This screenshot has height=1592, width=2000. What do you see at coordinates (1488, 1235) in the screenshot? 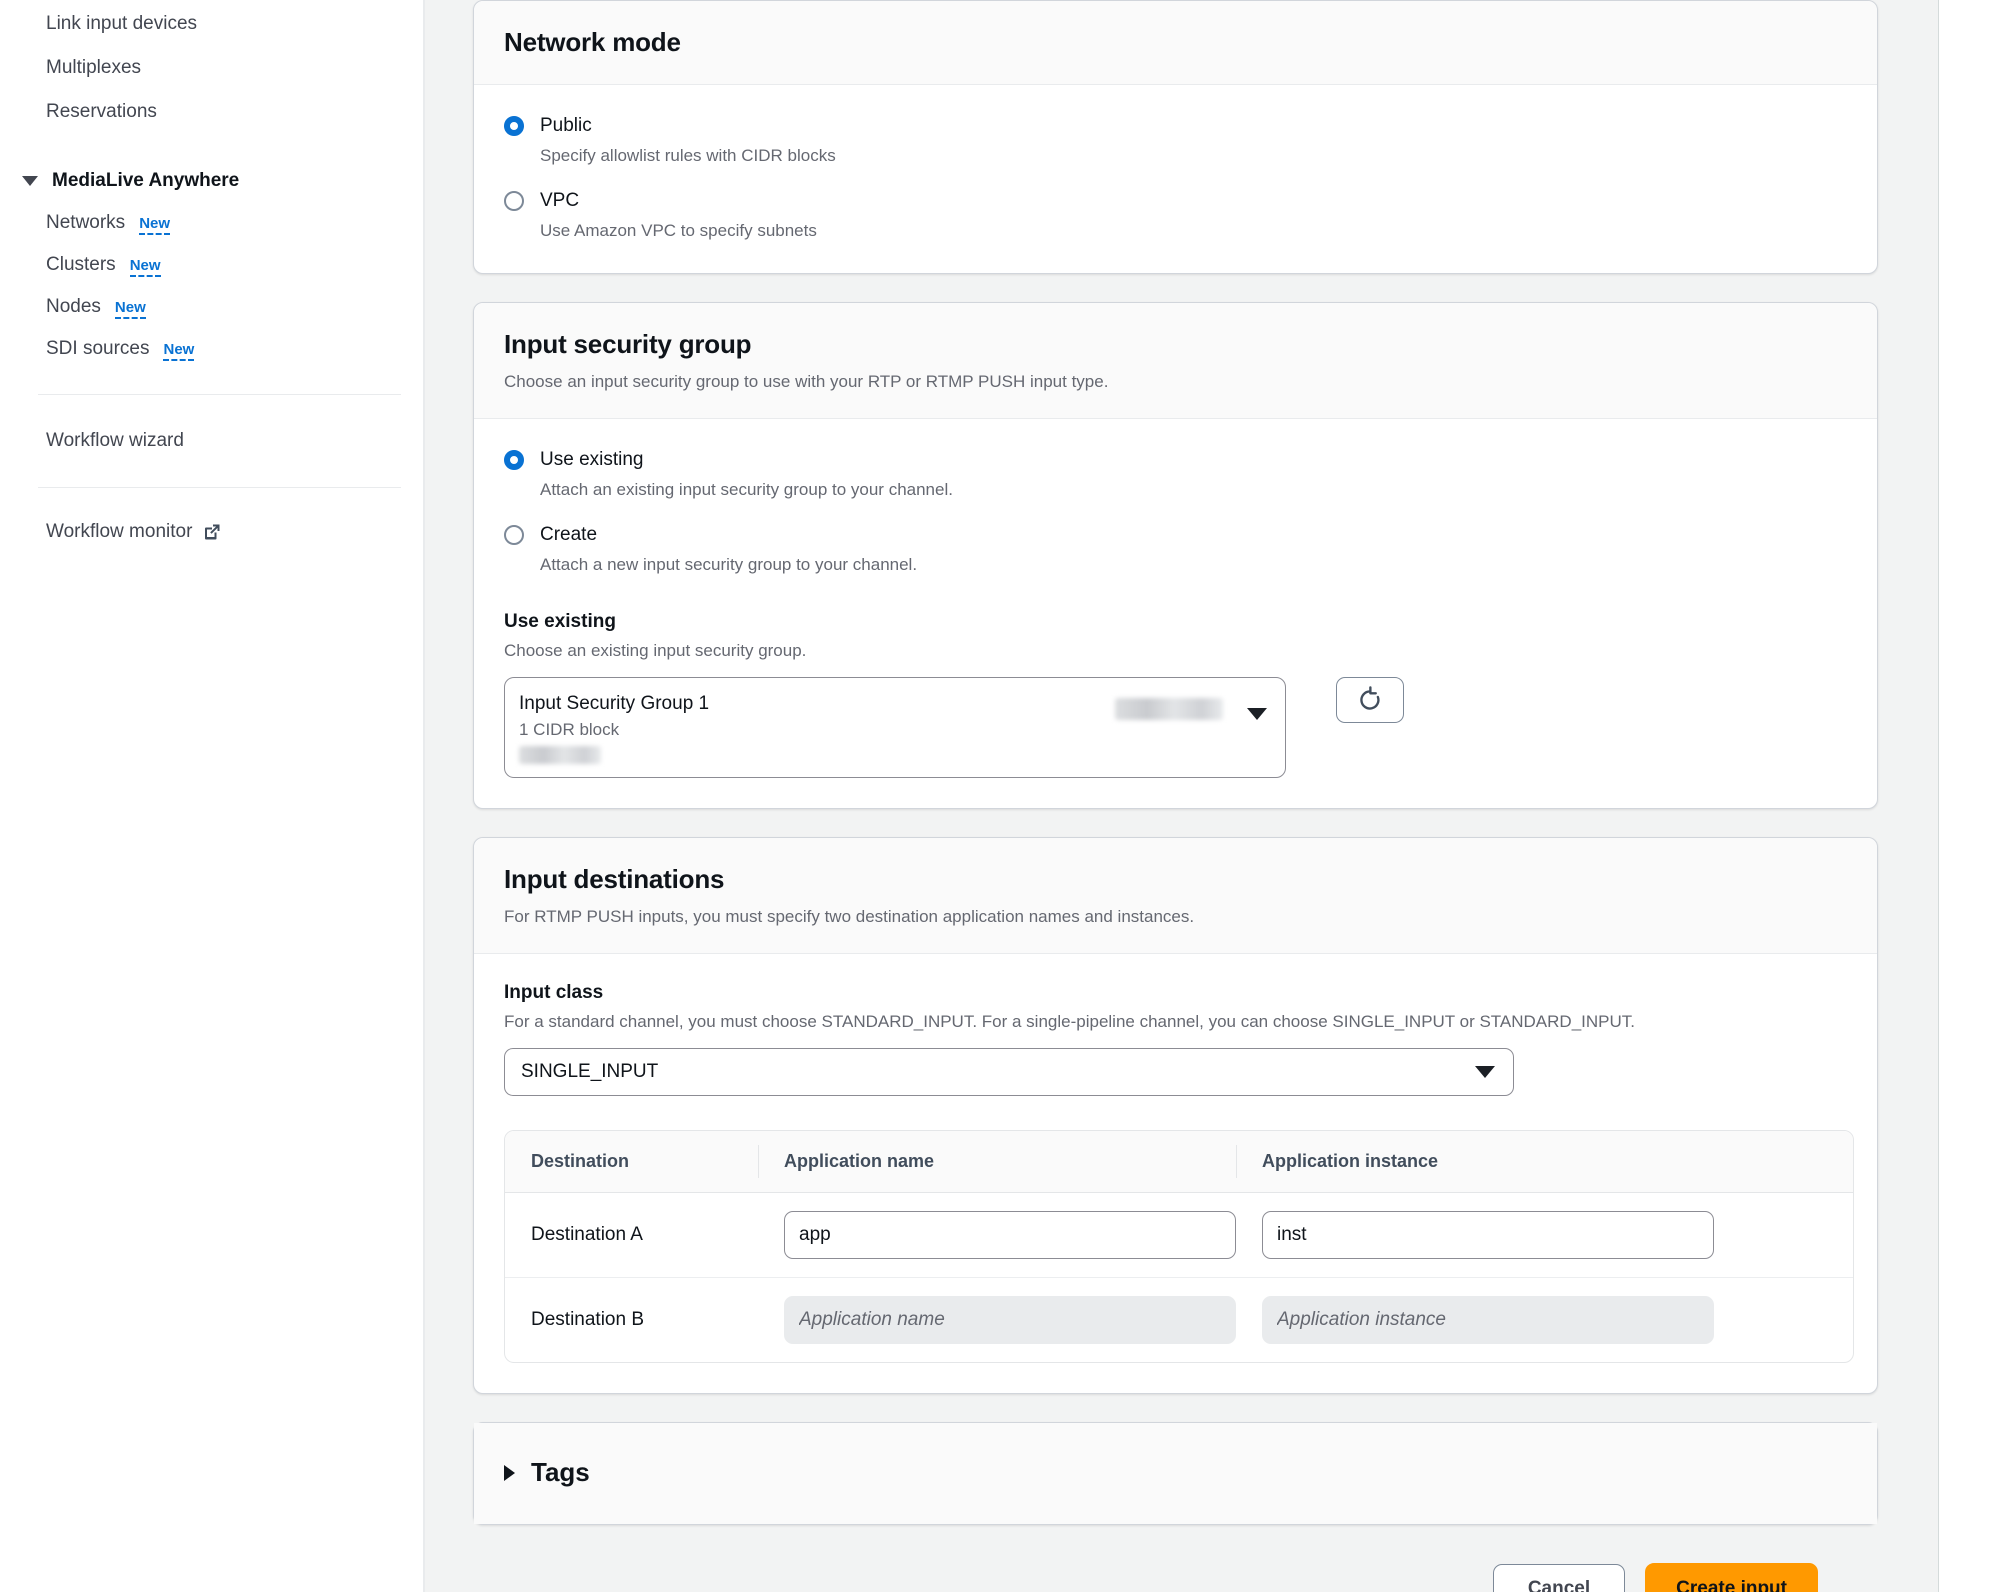
I see `destination-a-app-instance-input` at bounding box center [1488, 1235].